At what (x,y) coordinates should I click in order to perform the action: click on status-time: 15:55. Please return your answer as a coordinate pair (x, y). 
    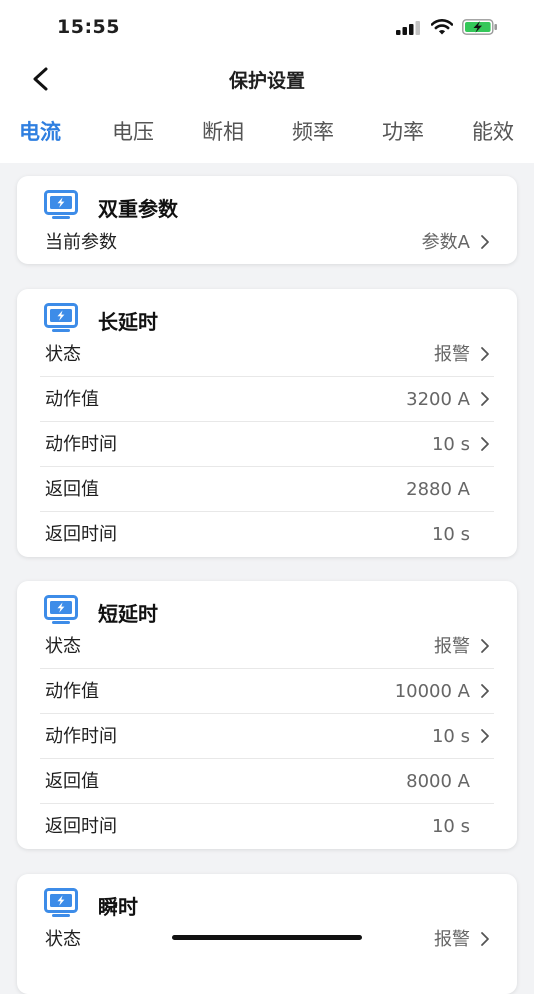
    Looking at the image, I should click on (88, 27).